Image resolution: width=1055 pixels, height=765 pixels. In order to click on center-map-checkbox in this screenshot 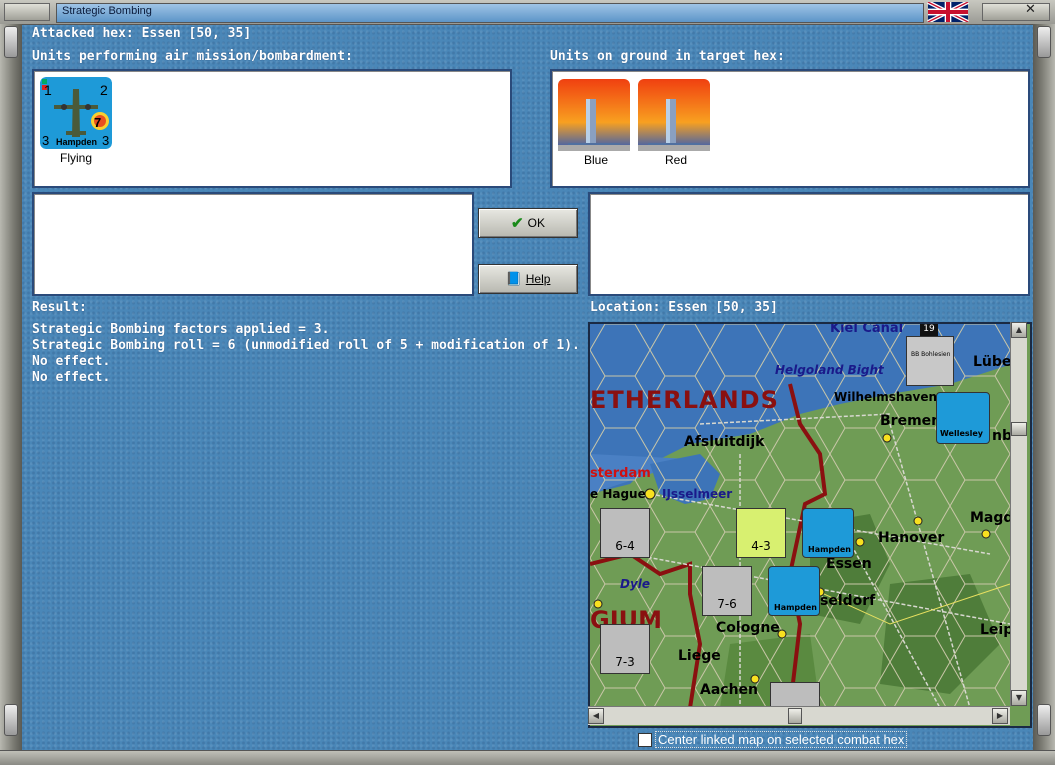, I will do `click(645, 740)`.